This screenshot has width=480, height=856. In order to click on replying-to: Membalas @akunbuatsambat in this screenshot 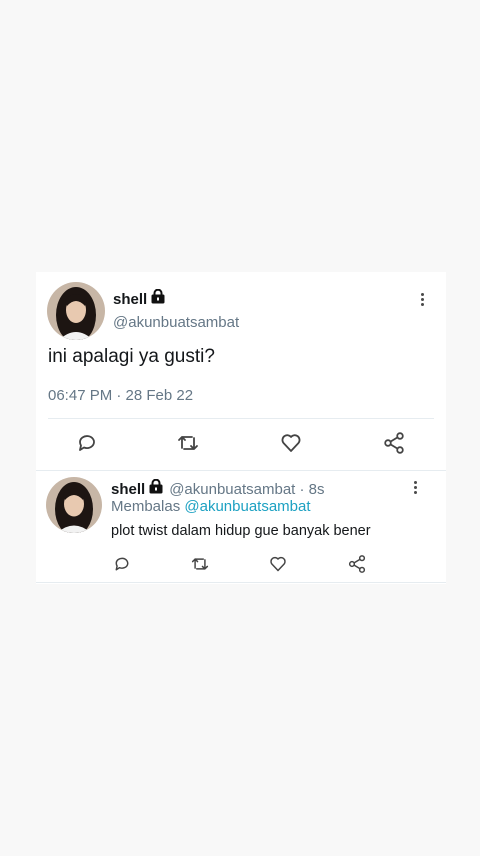, I will do `click(211, 506)`.